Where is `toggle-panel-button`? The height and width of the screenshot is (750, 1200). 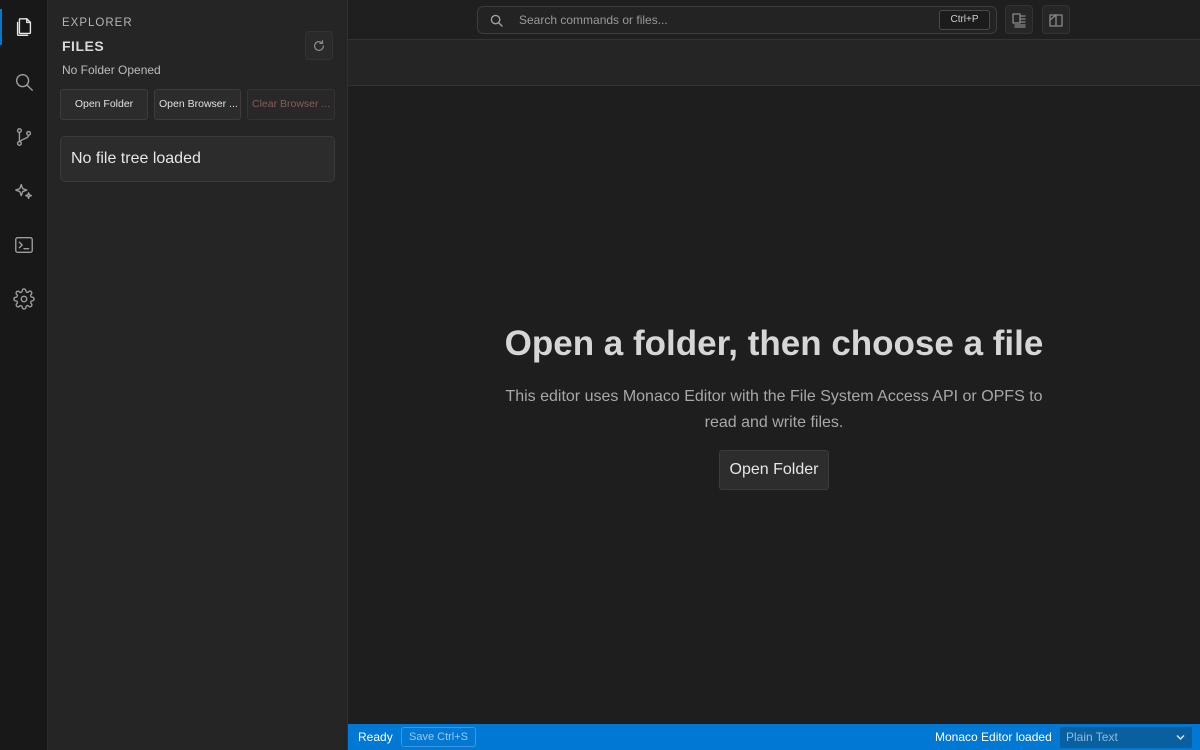
toggle-panel-button is located at coordinates (1019, 19).